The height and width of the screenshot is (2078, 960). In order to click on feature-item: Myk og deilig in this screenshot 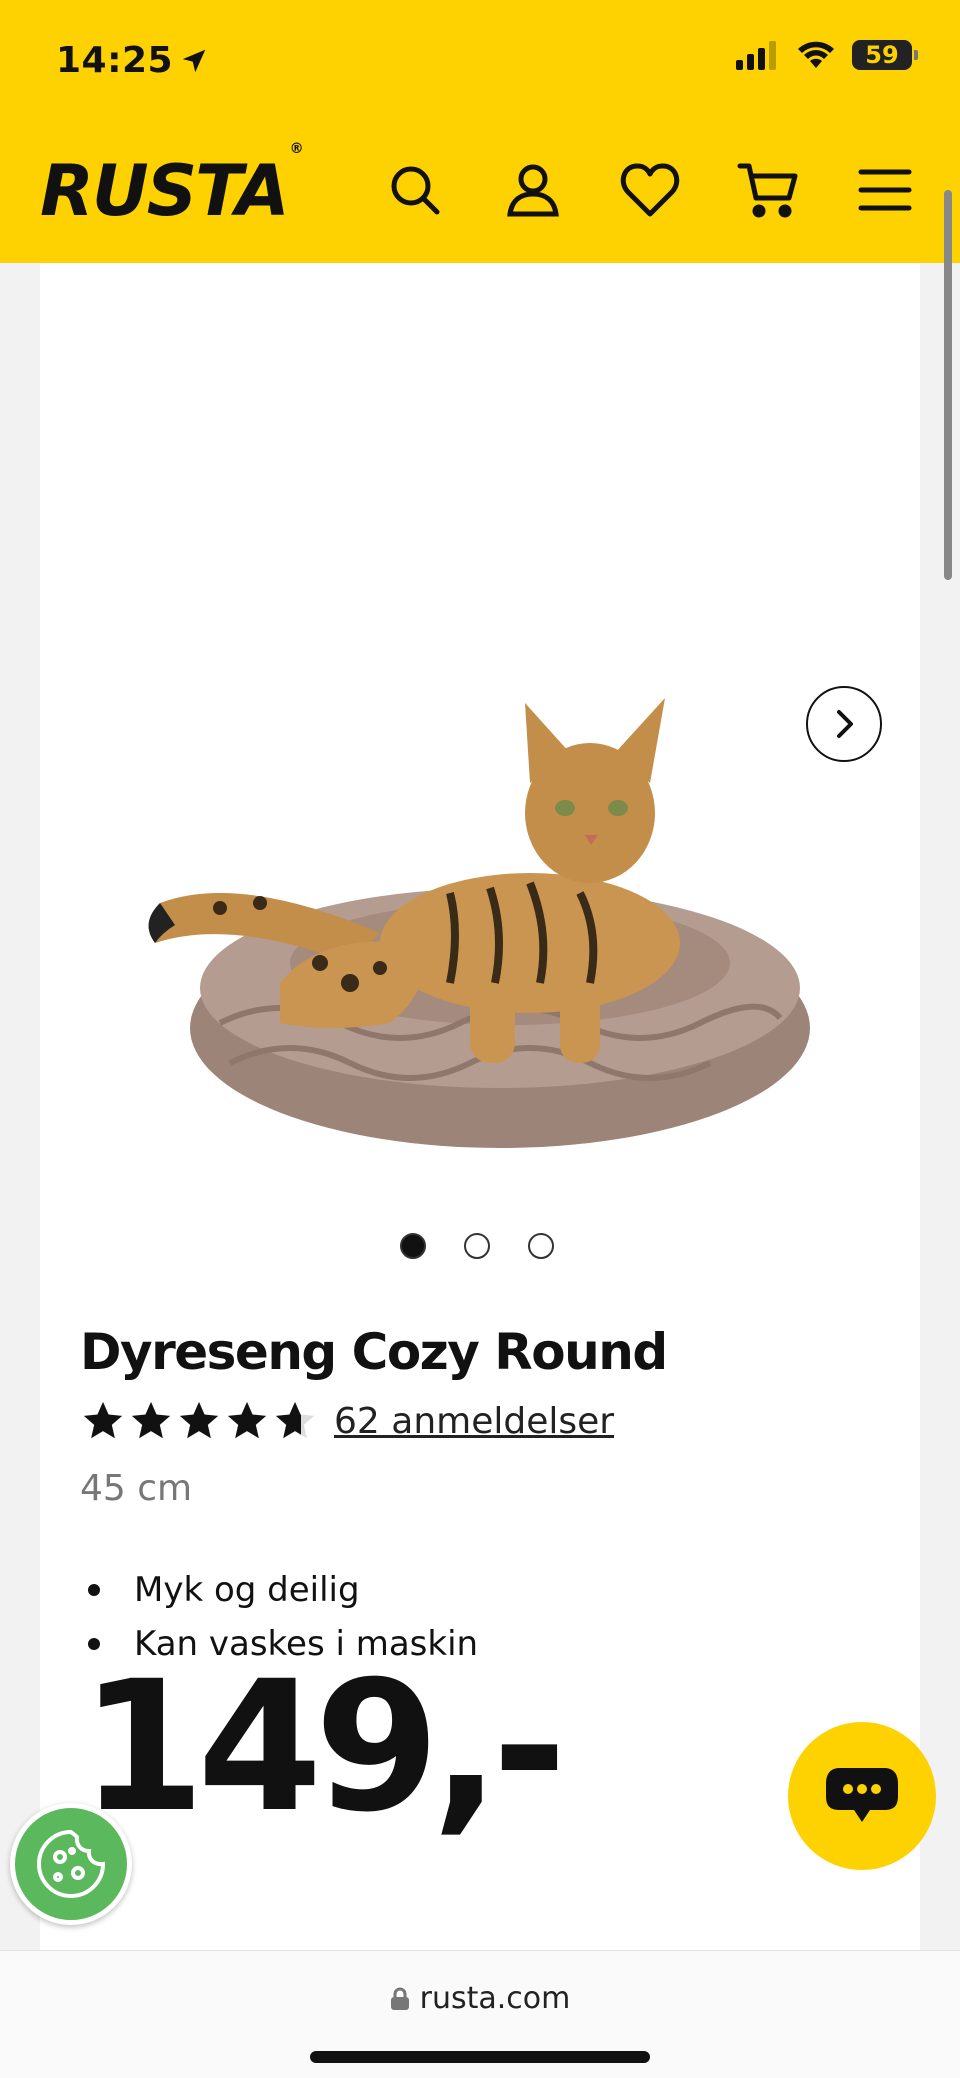, I will do `click(279, 1590)`.